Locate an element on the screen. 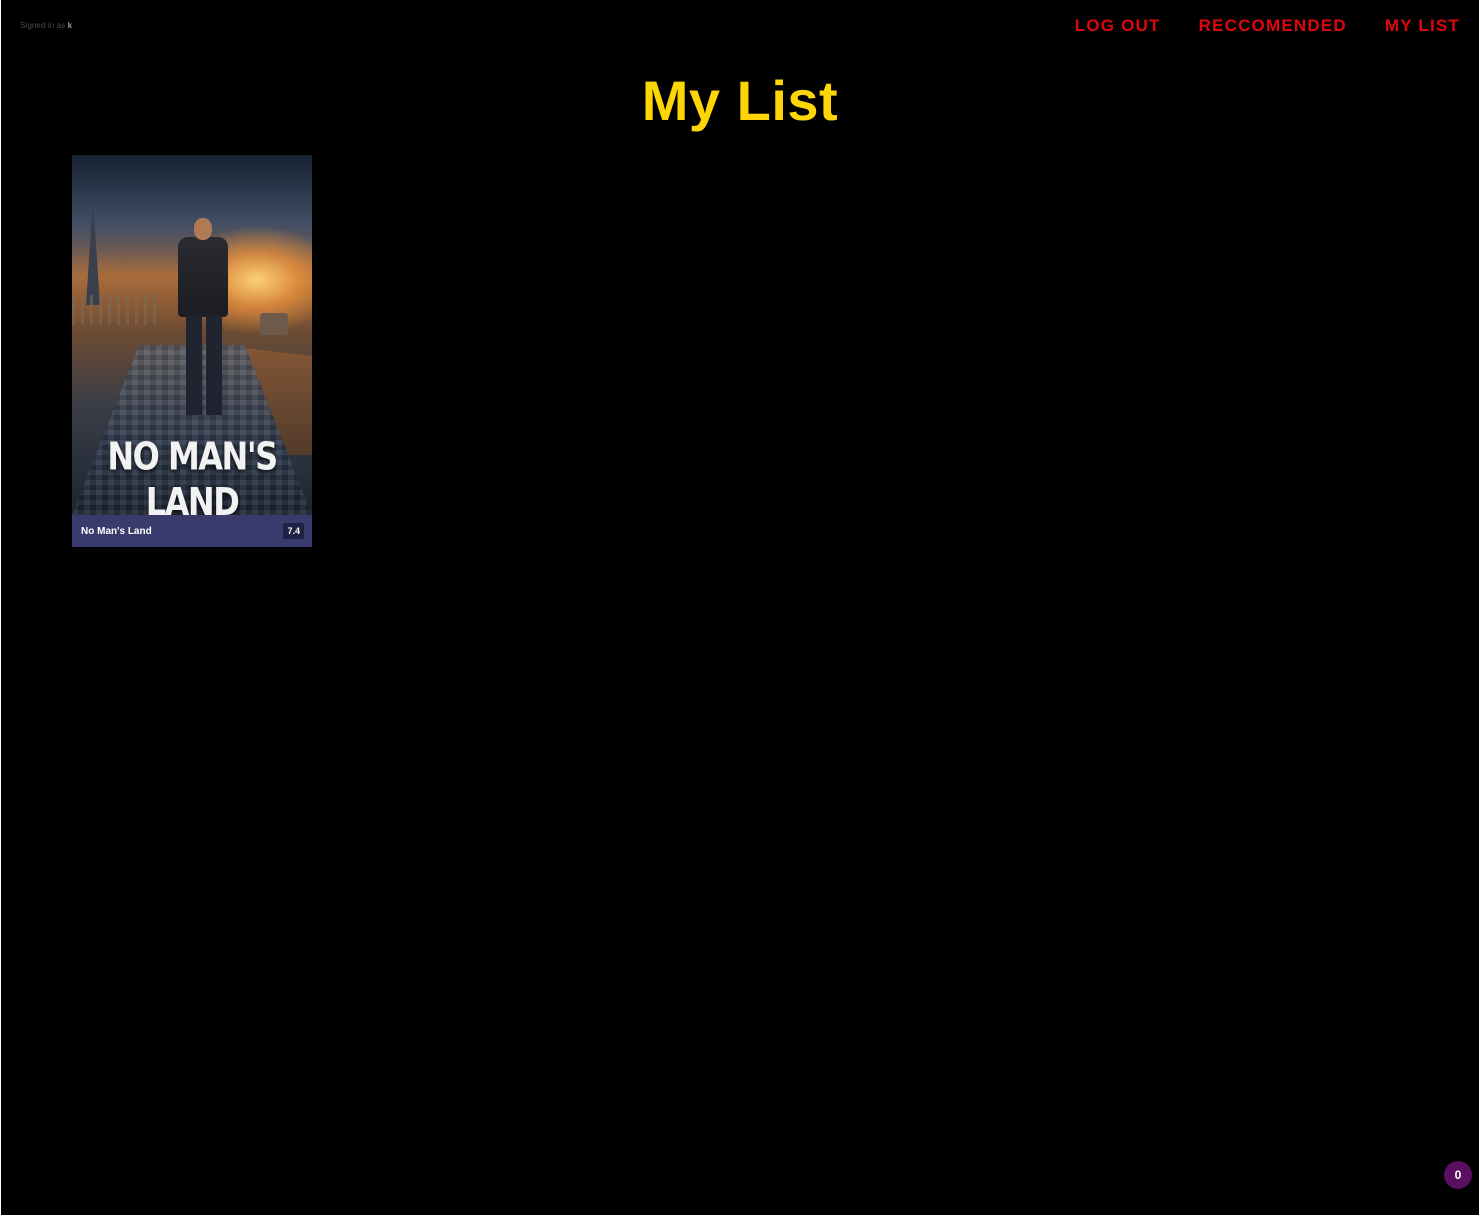  my-list-link: MY LIST is located at coordinates (1422, 26).